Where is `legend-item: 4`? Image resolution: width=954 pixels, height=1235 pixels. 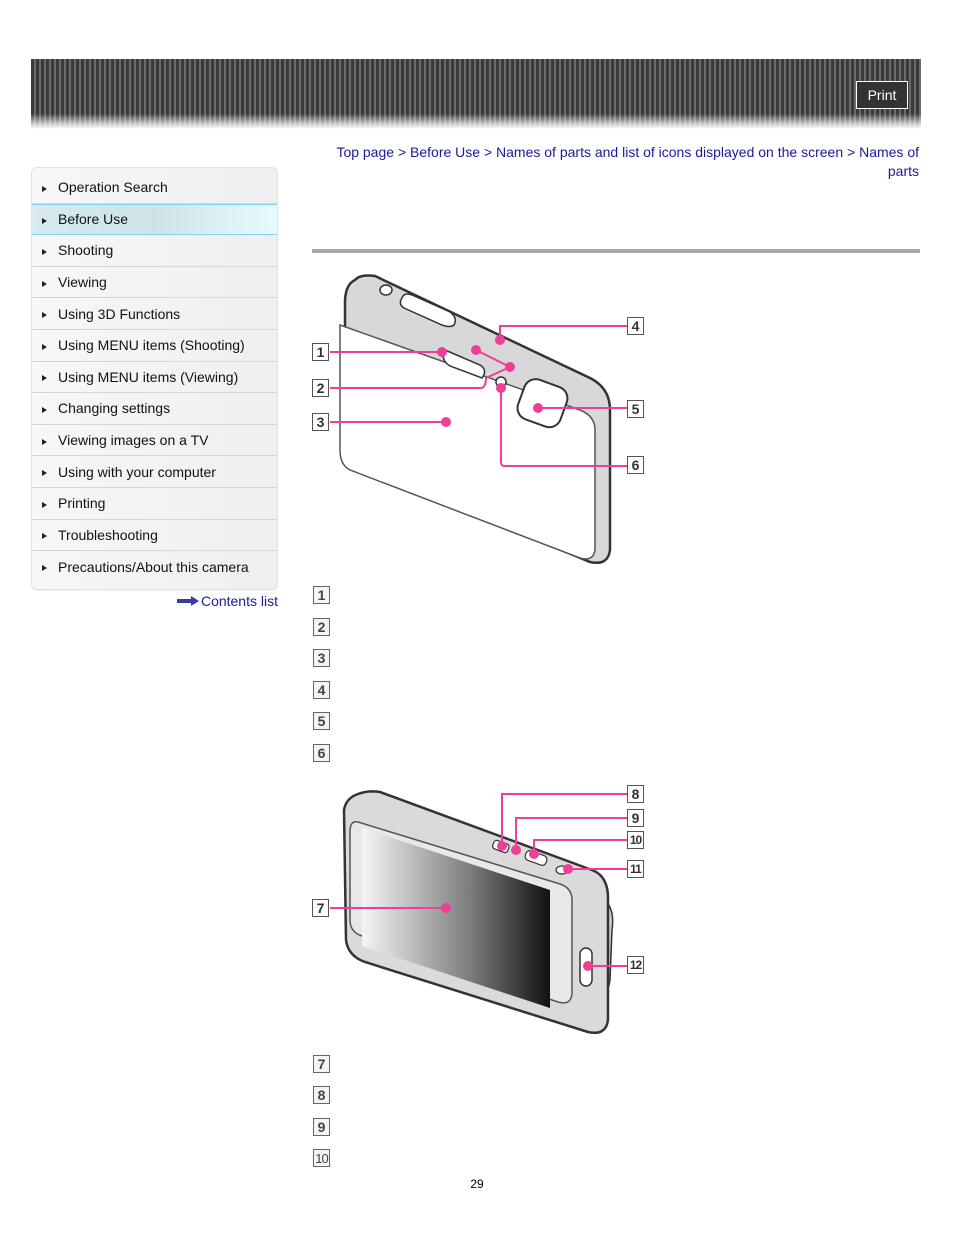 legend-item: 4 is located at coordinates (321, 690).